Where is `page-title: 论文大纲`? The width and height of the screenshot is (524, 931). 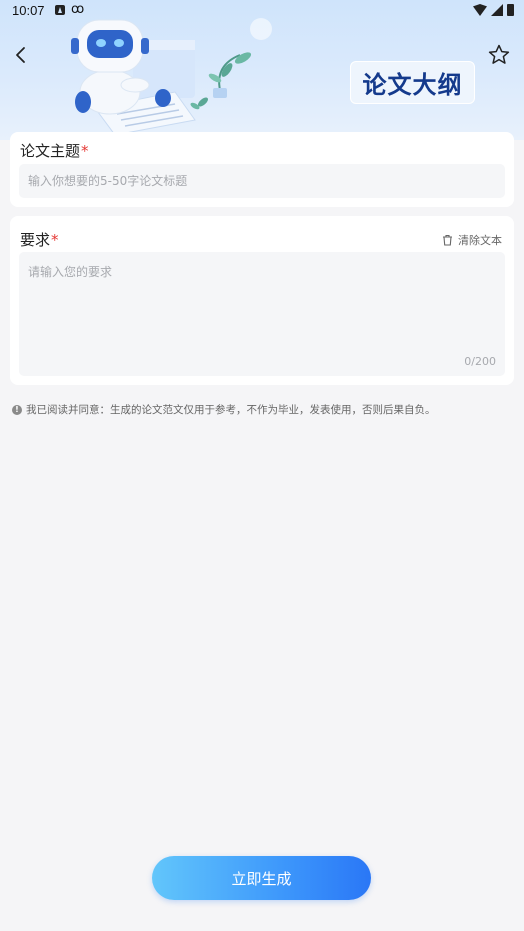
page-title: 论文大纲 is located at coordinates (412, 82).